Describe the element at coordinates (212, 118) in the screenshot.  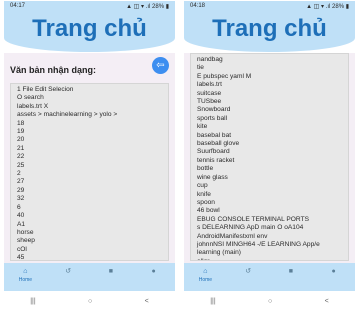
I see `text-line: sports ball` at that location.